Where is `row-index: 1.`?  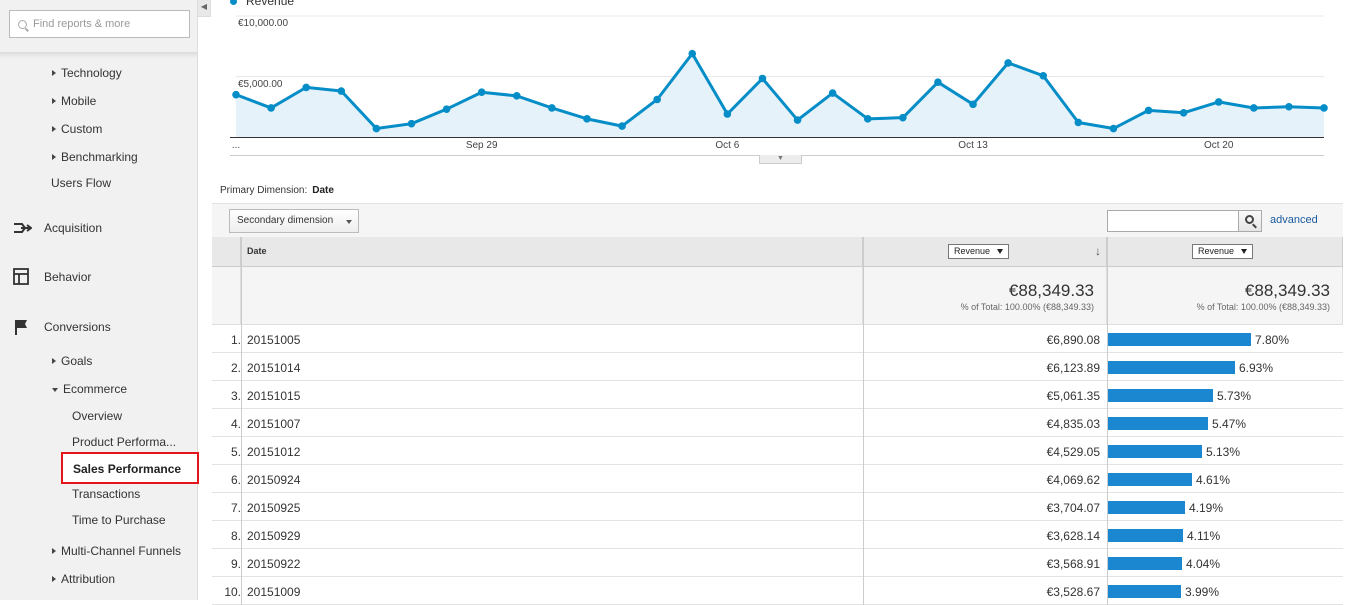
row-index: 1. is located at coordinates (235, 340).